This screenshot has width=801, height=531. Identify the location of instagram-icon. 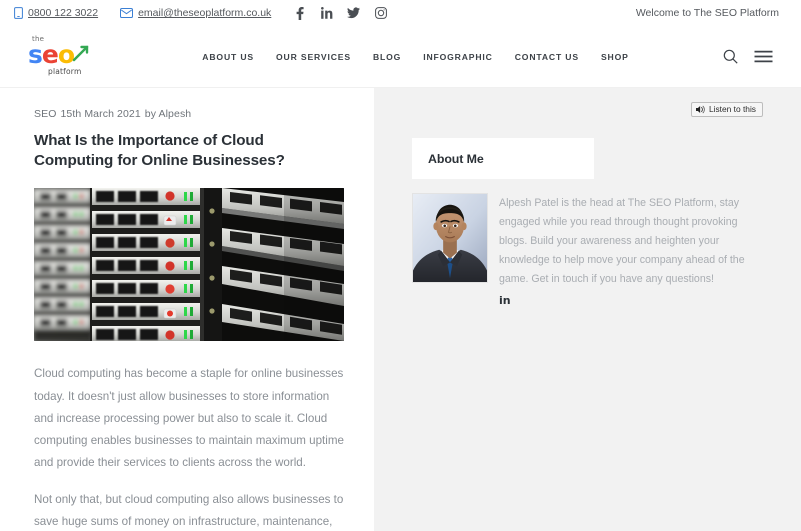
(380, 13).